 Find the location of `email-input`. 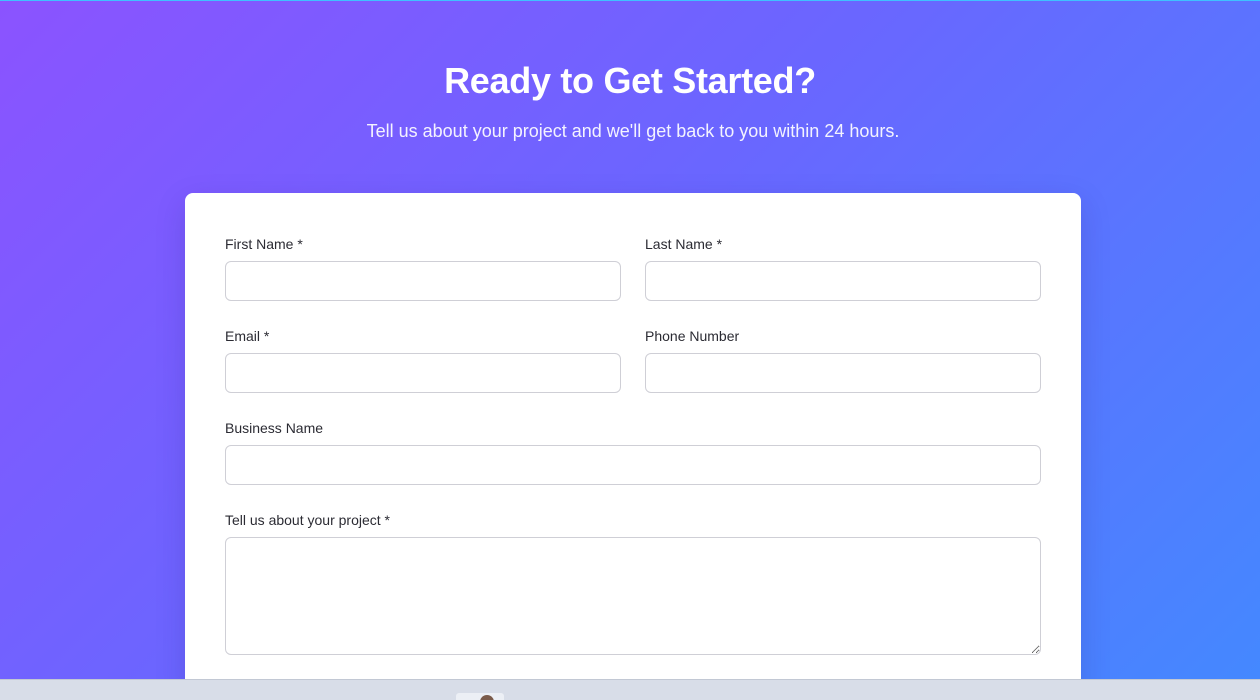

email-input is located at coordinates (423, 373).